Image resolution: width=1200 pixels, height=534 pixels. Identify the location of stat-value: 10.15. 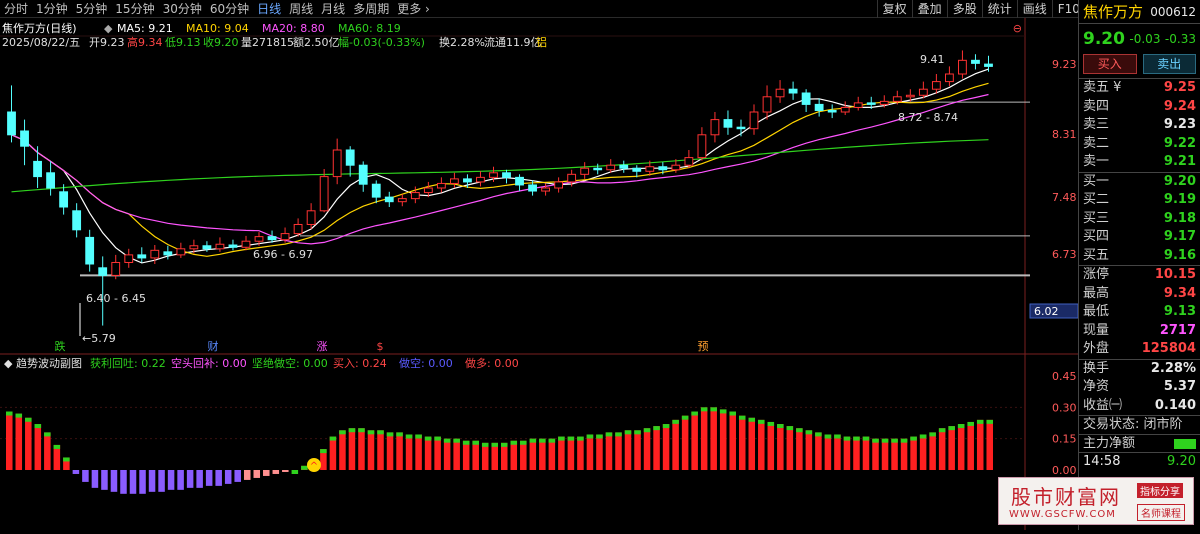
(1175, 274).